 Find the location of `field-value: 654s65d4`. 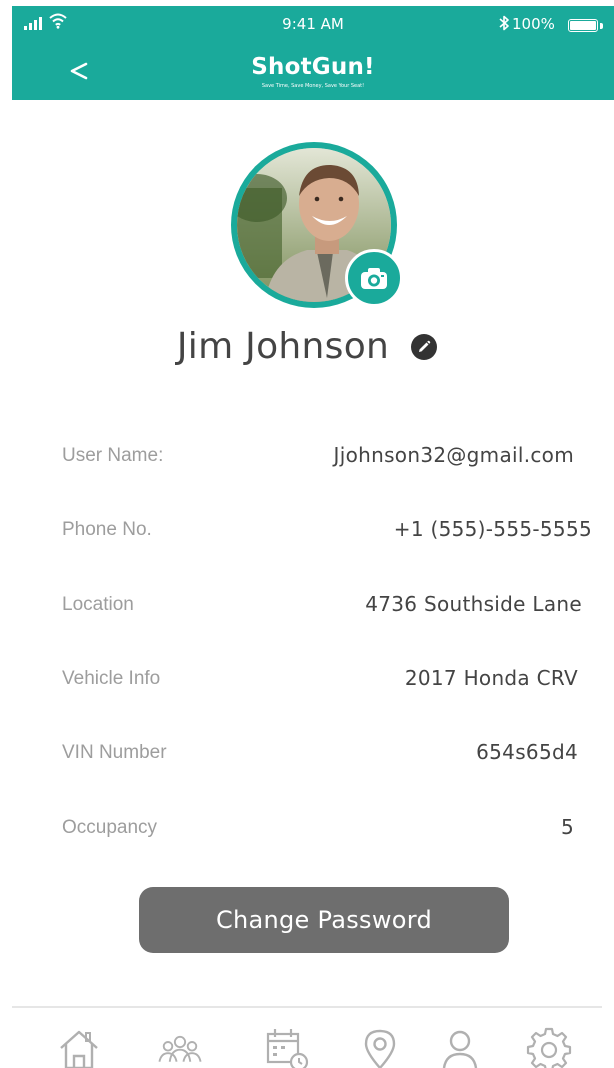

field-value: 654s65d4 is located at coordinates (527, 752).